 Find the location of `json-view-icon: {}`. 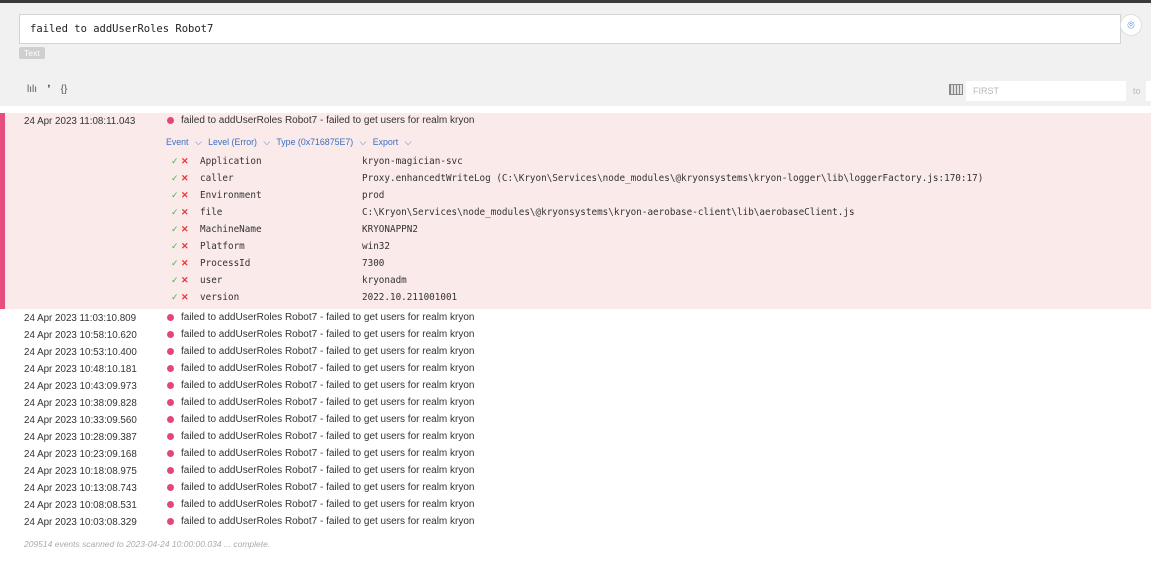

json-view-icon: {} is located at coordinates (64, 90).